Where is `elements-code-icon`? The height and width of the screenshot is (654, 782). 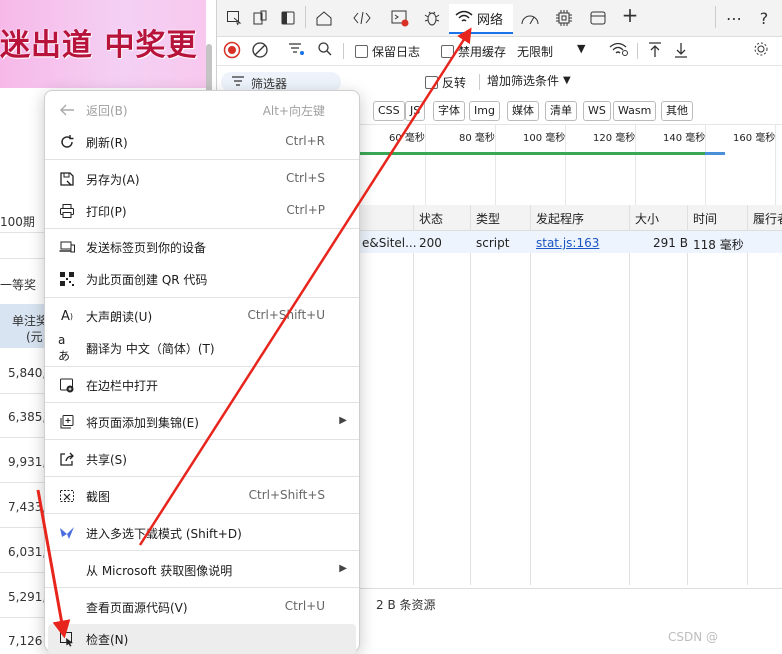 elements-code-icon is located at coordinates (362, 18).